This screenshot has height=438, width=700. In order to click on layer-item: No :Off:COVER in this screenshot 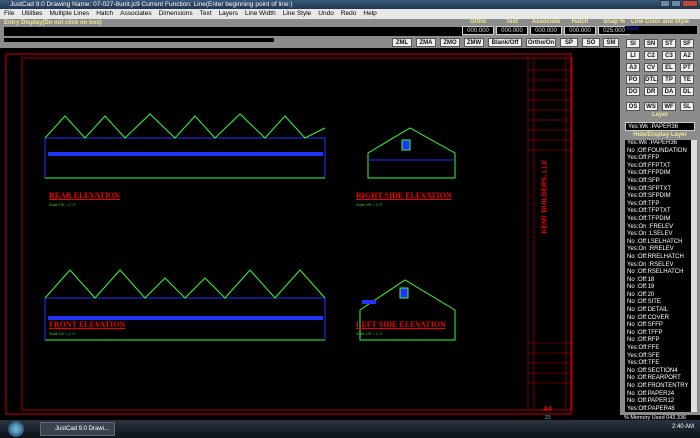, I will do `click(659, 319)`.